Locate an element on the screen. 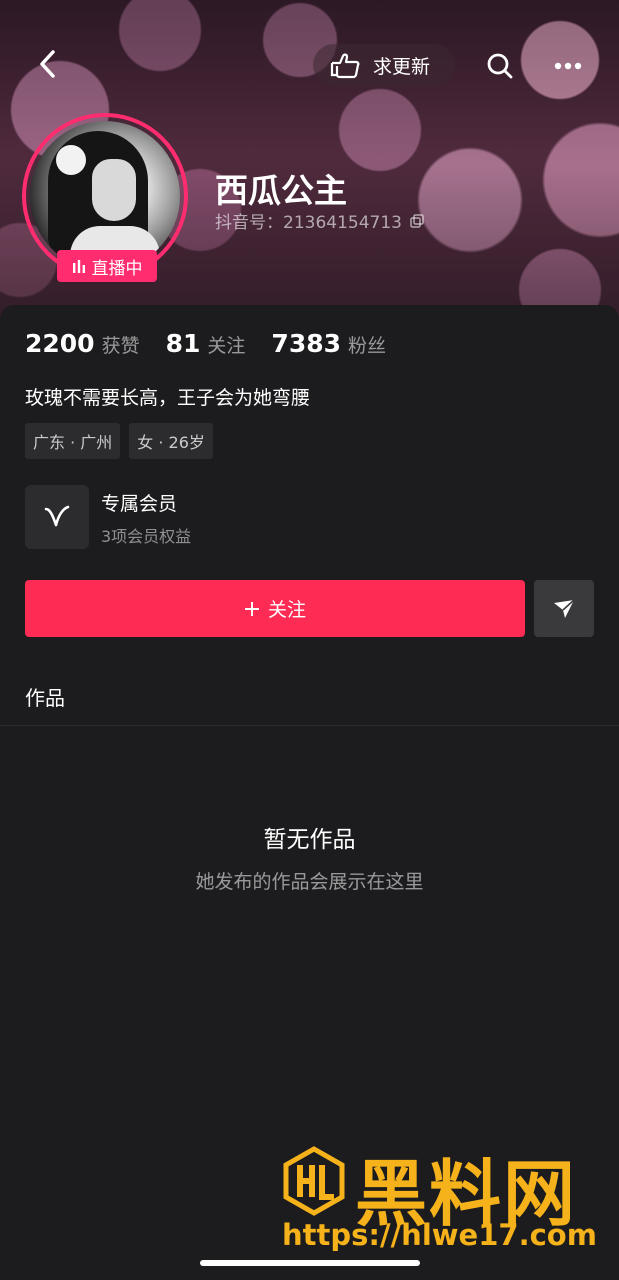  member-subtitle: 3项会员权益 is located at coordinates (146, 536).